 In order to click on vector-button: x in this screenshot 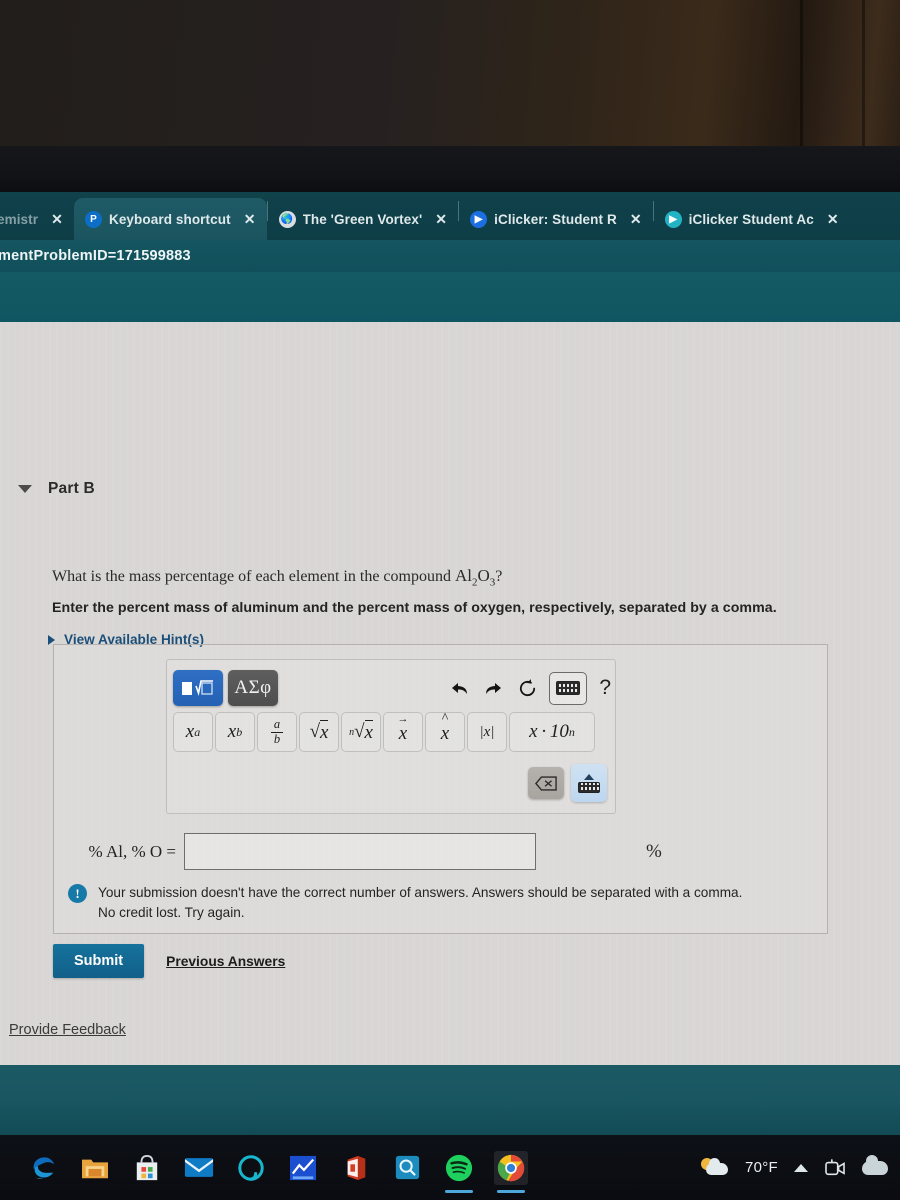, I will do `click(403, 732)`.